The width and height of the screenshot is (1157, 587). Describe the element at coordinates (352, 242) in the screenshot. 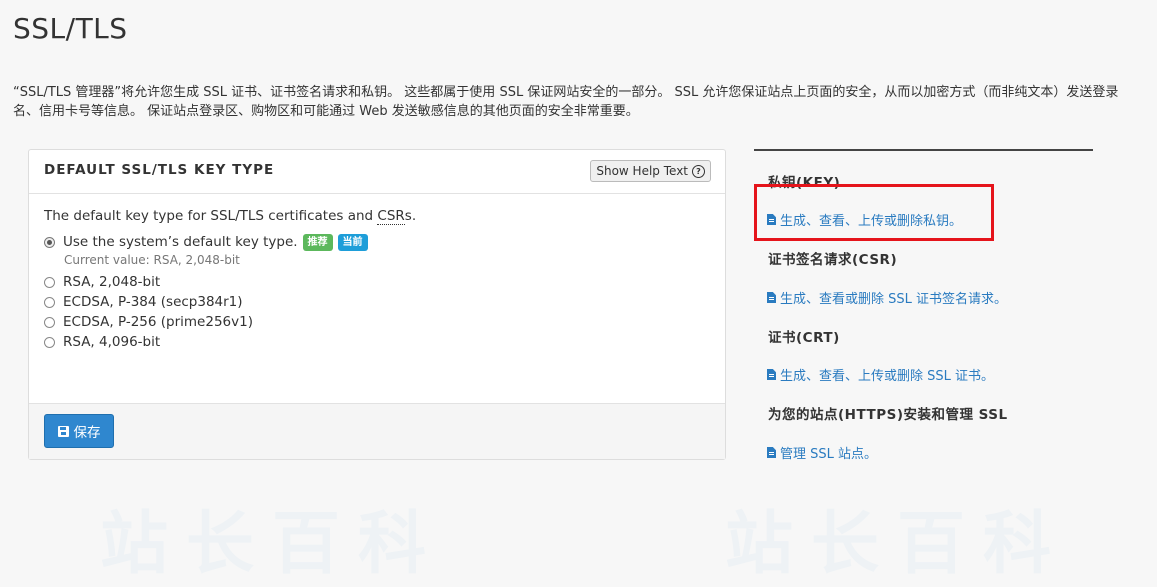

I see `current-badge: 当前` at that location.